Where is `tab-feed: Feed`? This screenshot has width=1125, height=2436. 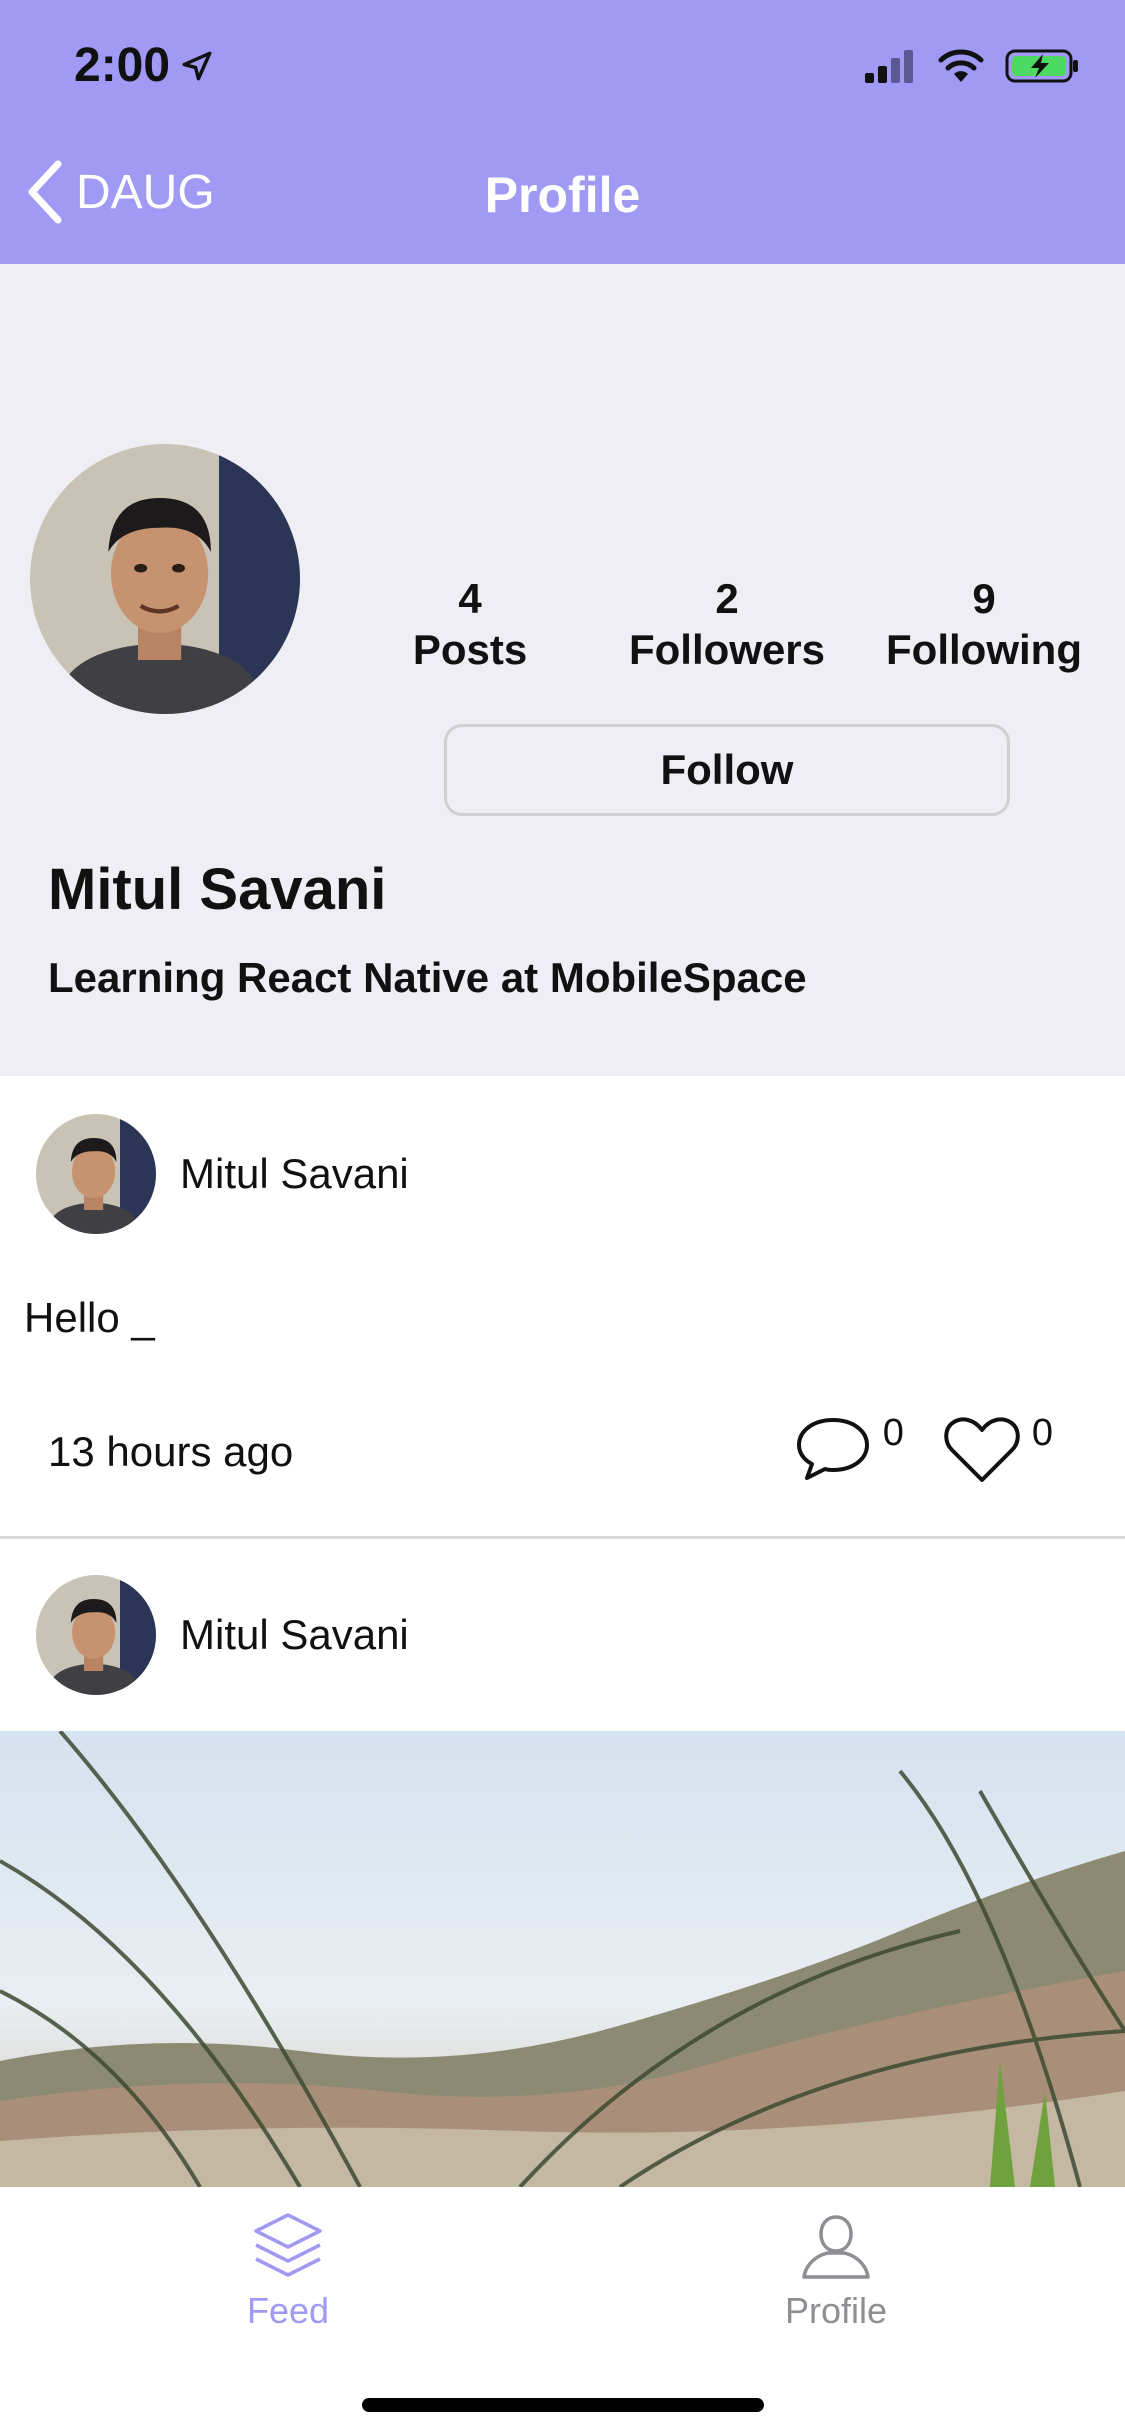
tab-feed: Feed is located at coordinates (288, 2271).